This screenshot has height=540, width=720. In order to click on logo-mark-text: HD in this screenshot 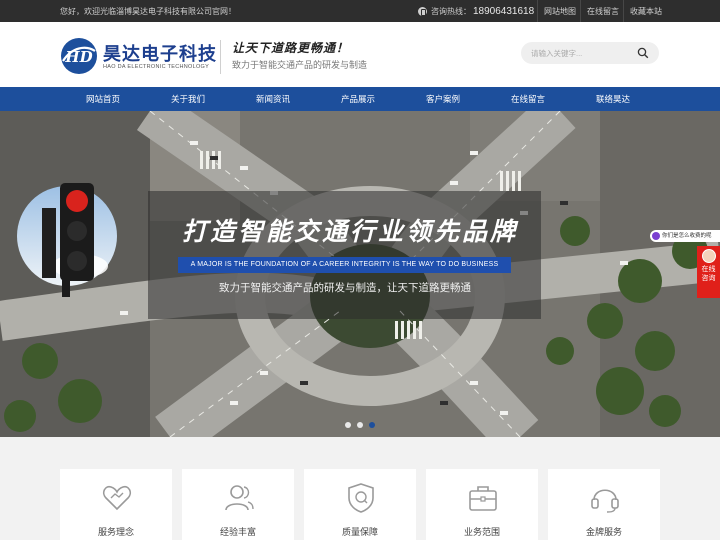, I will do `click(78, 57)`.